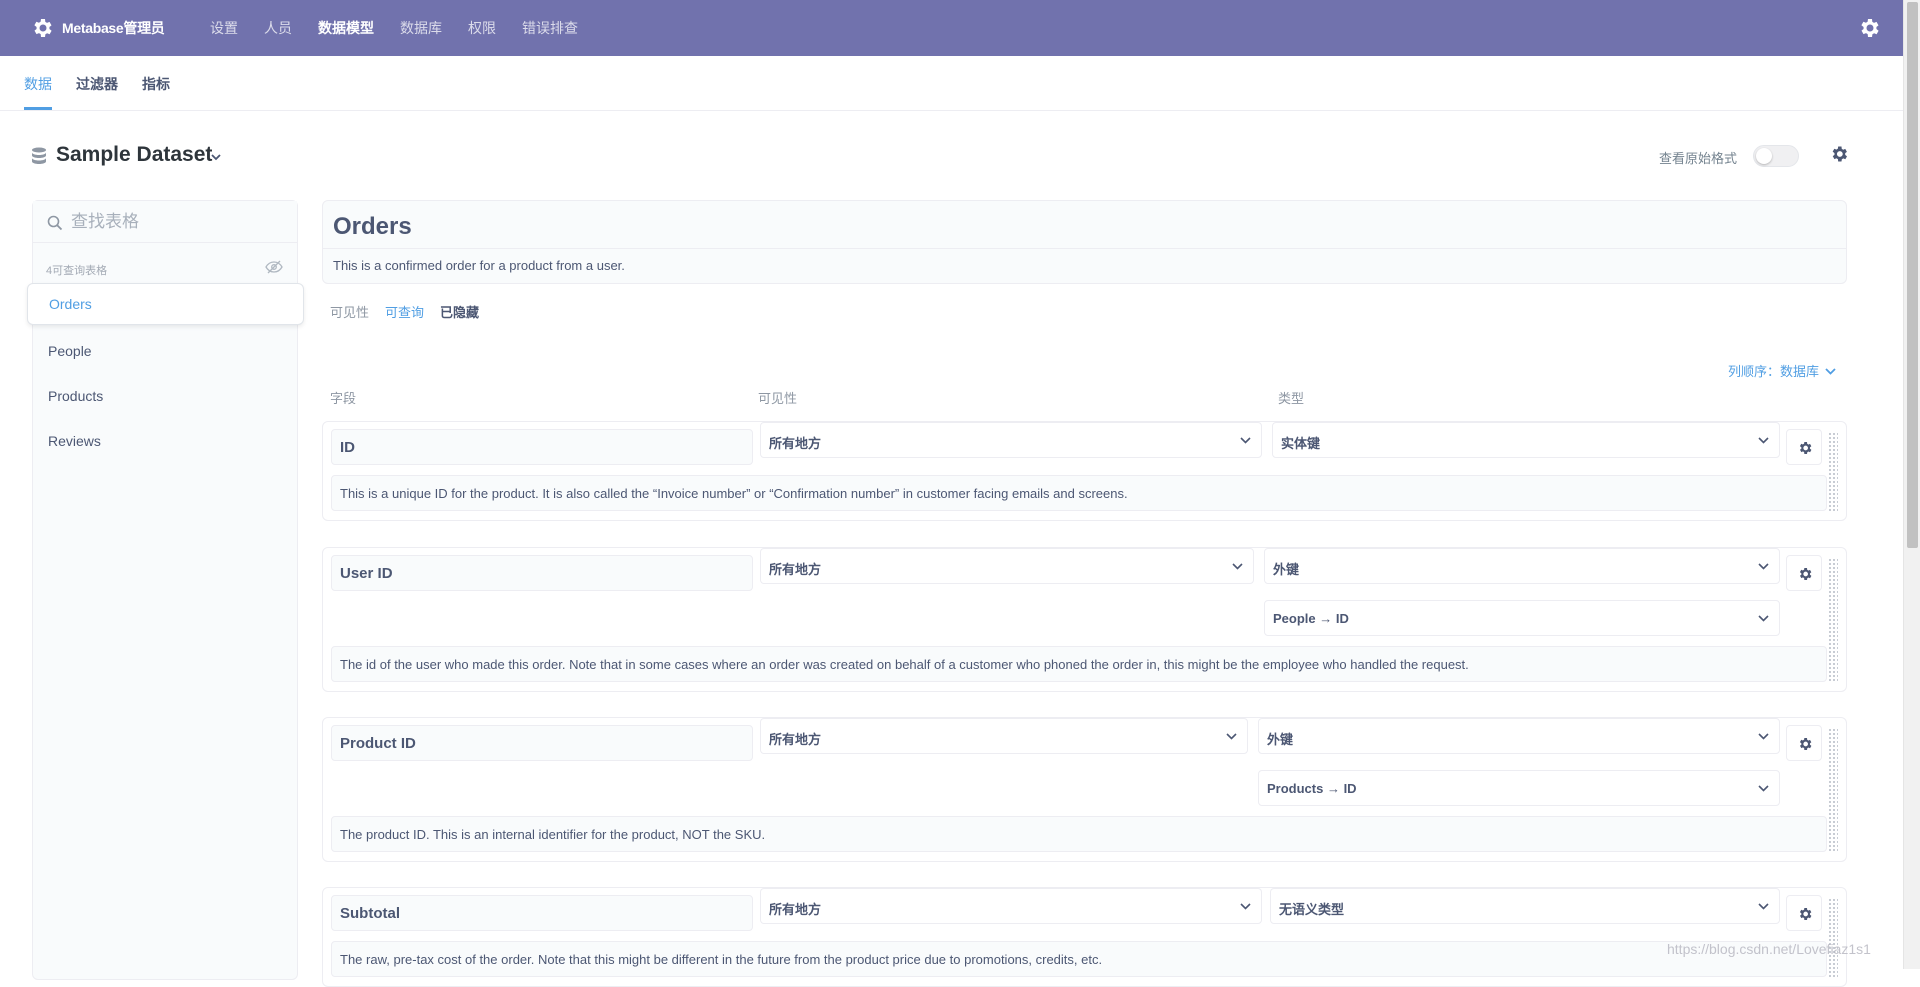  What do you see at coordinates (372, 227) in the screenshot?
I see `table-name-input: Orders` at bounding box center [372, 227].